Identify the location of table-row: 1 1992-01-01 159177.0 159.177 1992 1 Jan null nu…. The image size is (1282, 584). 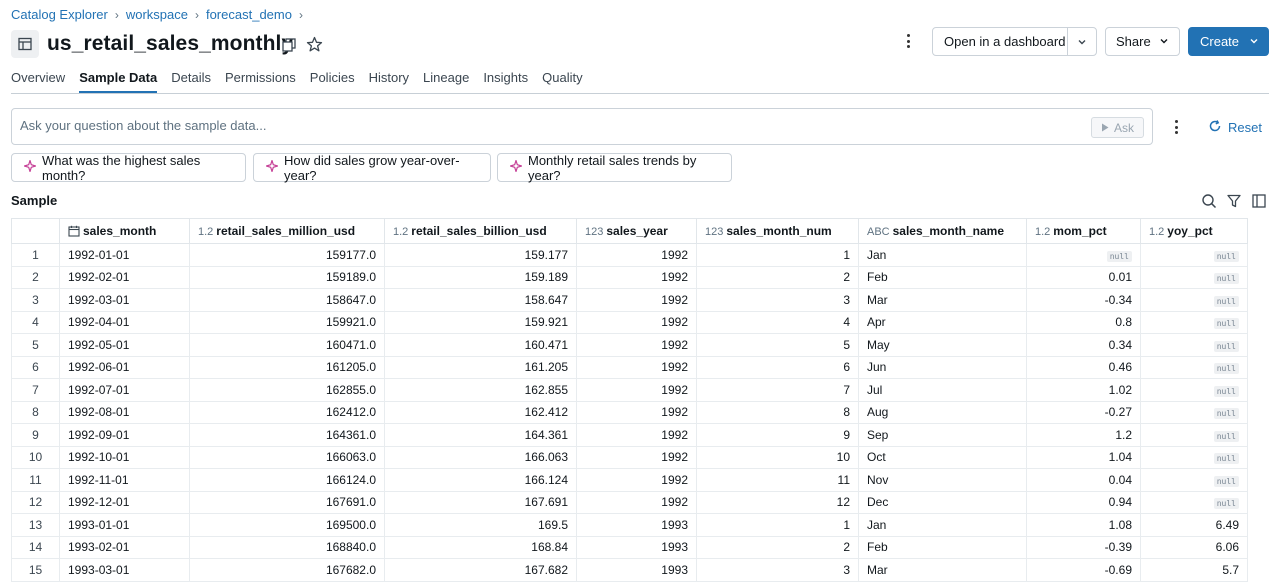
(629, 255).